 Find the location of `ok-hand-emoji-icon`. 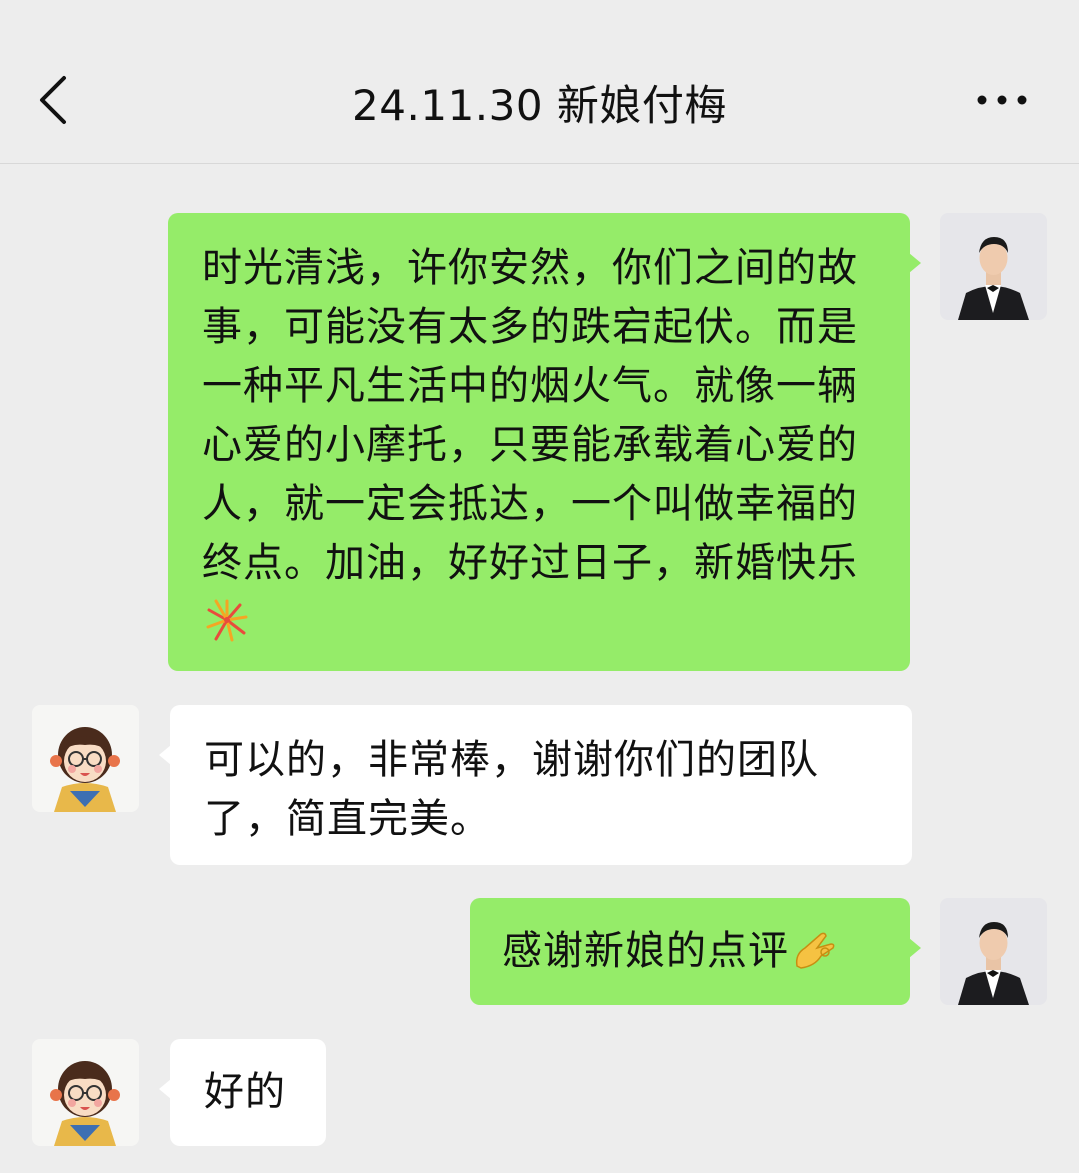

ok-hand-emoji-icon is located at coordinates (814, 957).